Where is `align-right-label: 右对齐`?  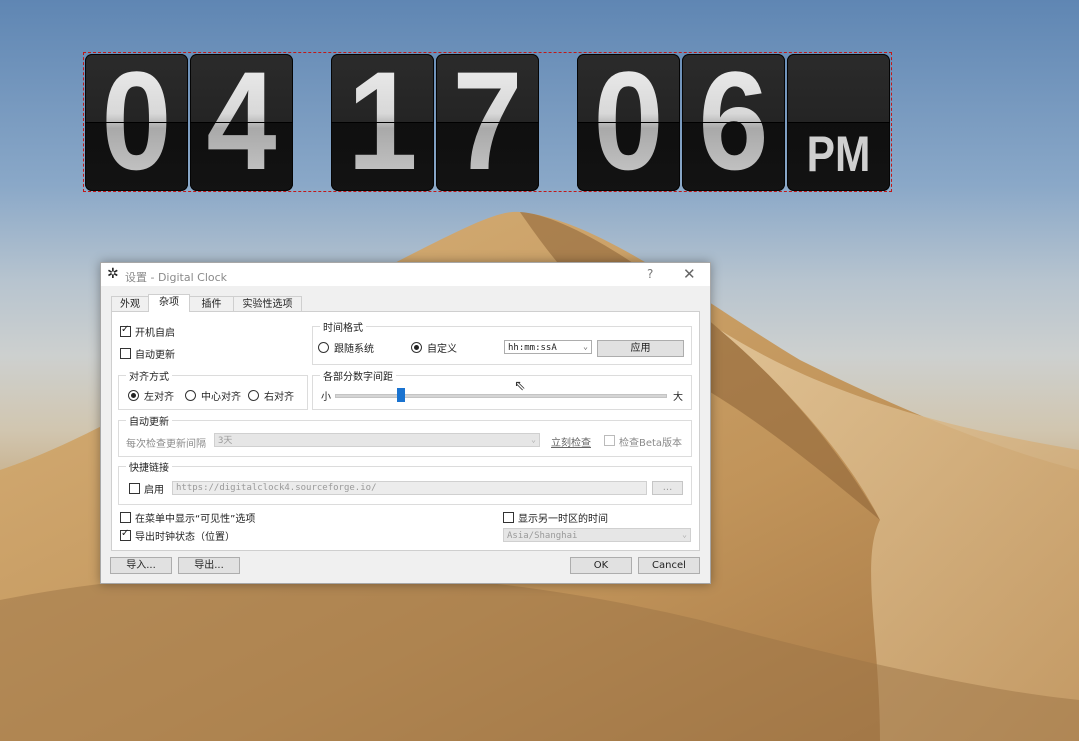
align-right-label: 右对齐 is located at coordinates (279, 397).